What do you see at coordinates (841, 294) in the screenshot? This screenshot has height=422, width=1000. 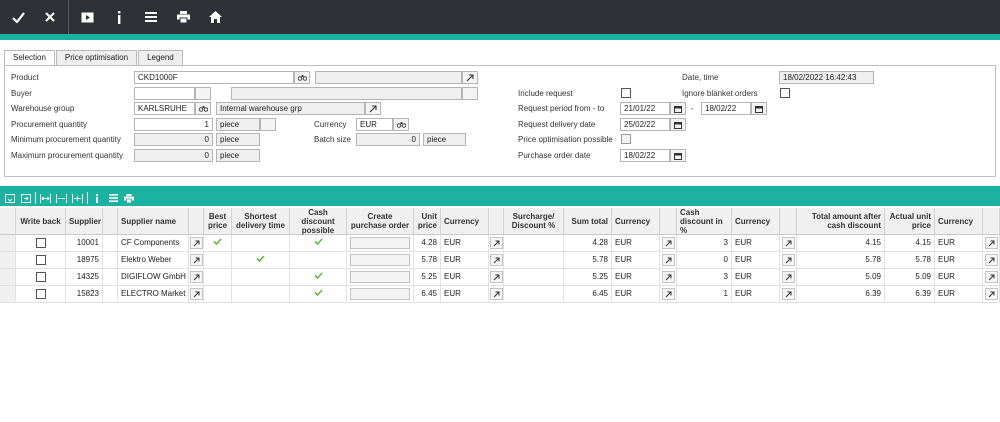 I see `total-after-discount-cell: 6.39` at bounding box center [841, 294].